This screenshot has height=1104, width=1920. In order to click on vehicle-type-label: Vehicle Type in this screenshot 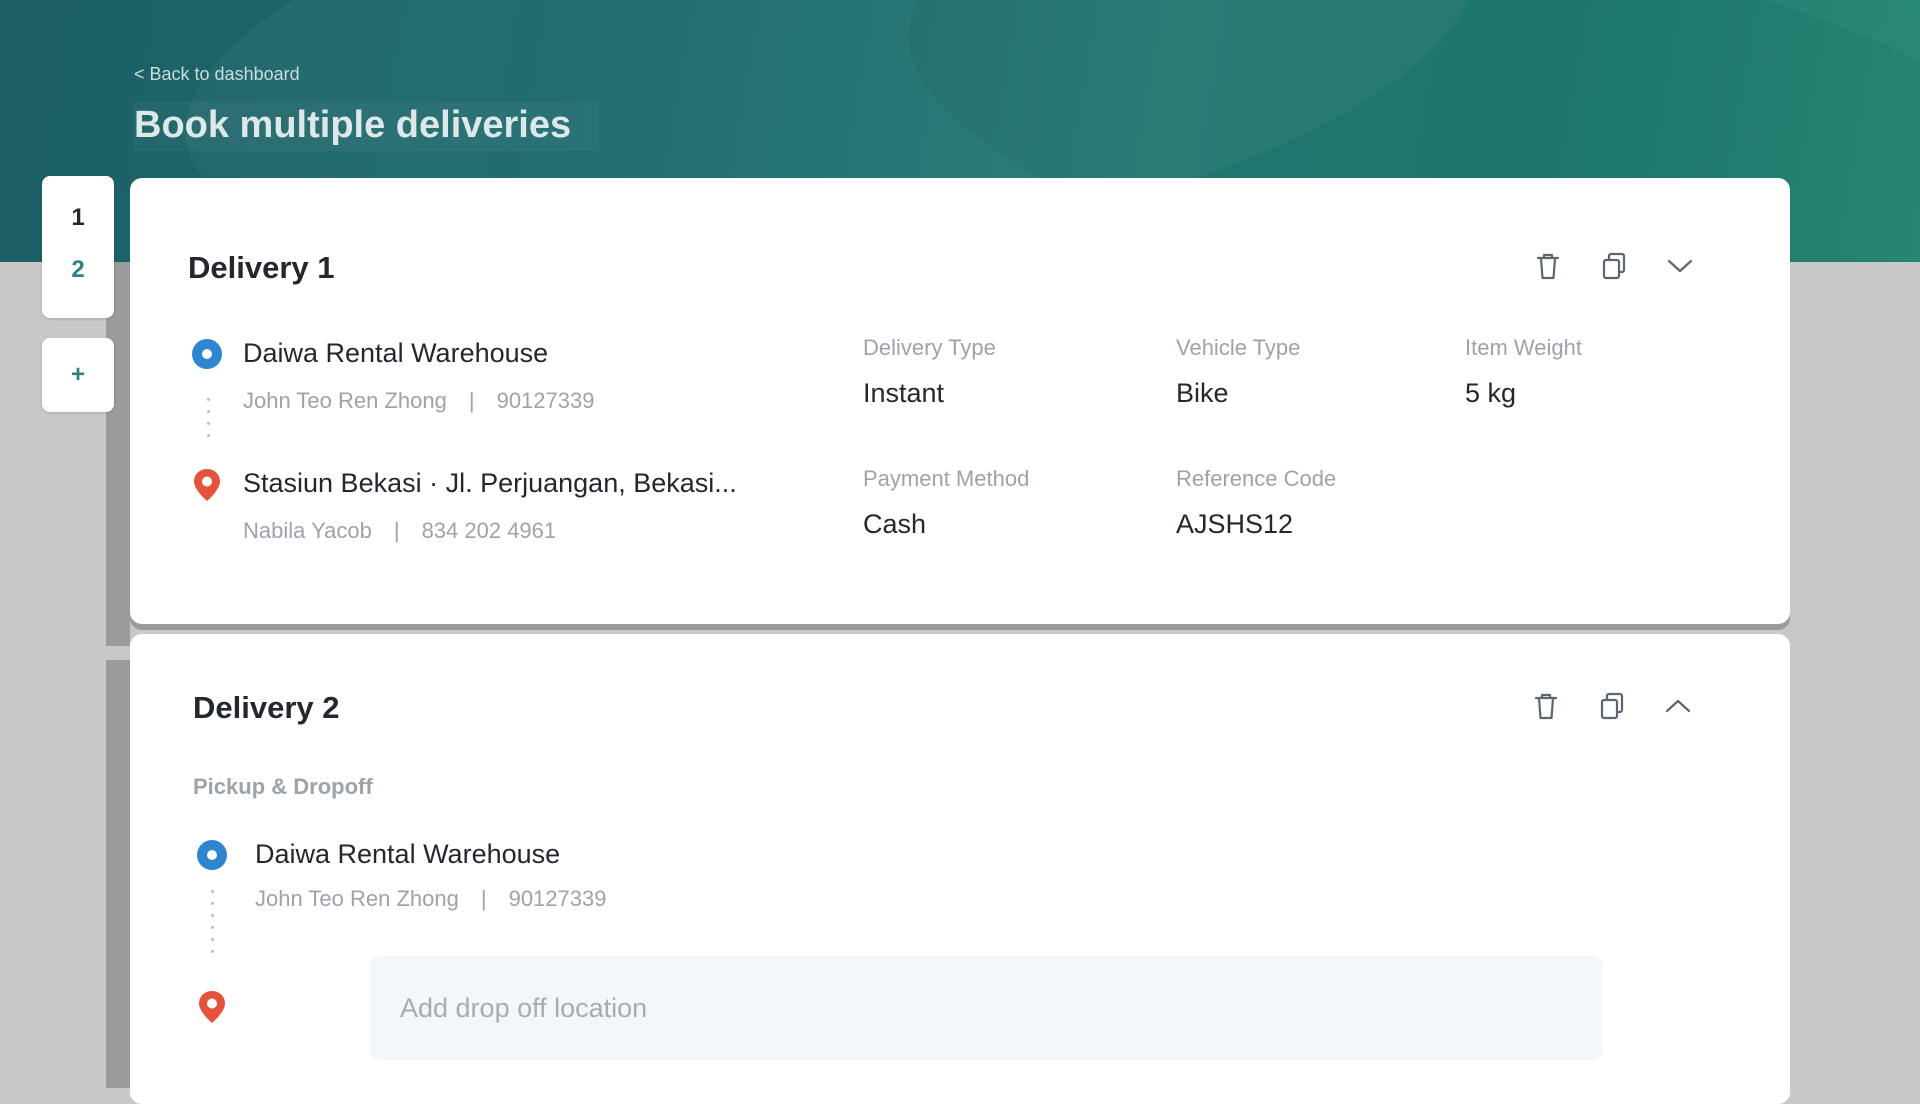, I will do `click(1238, 347)`.